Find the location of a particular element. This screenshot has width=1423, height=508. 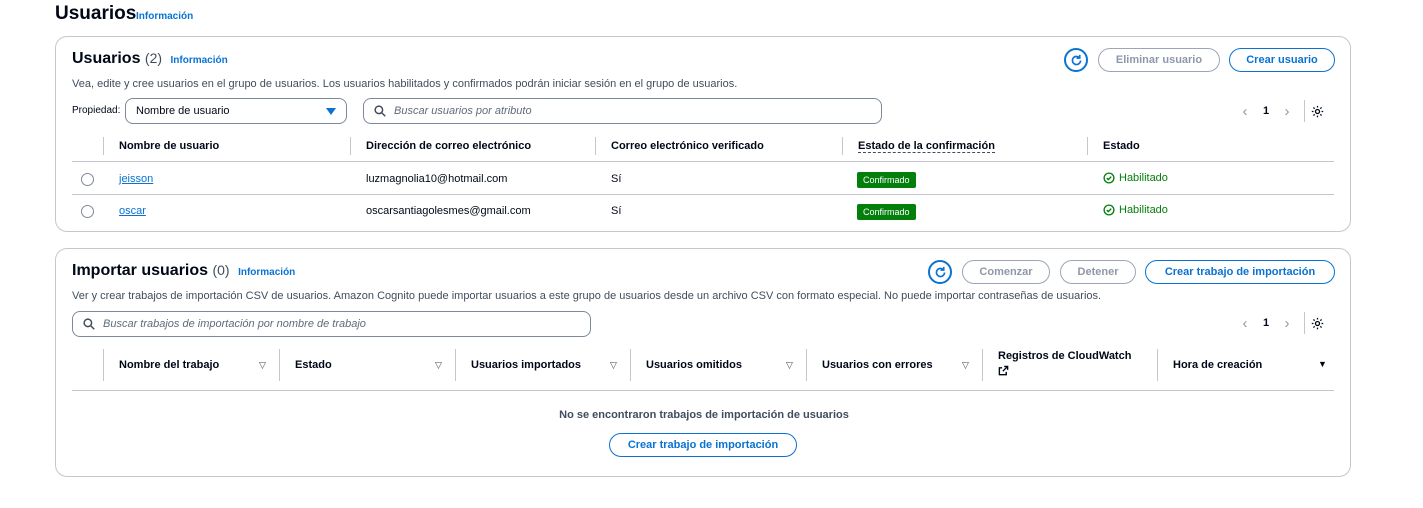

users-page-number: 1 is located at coordinates (1266, 111).